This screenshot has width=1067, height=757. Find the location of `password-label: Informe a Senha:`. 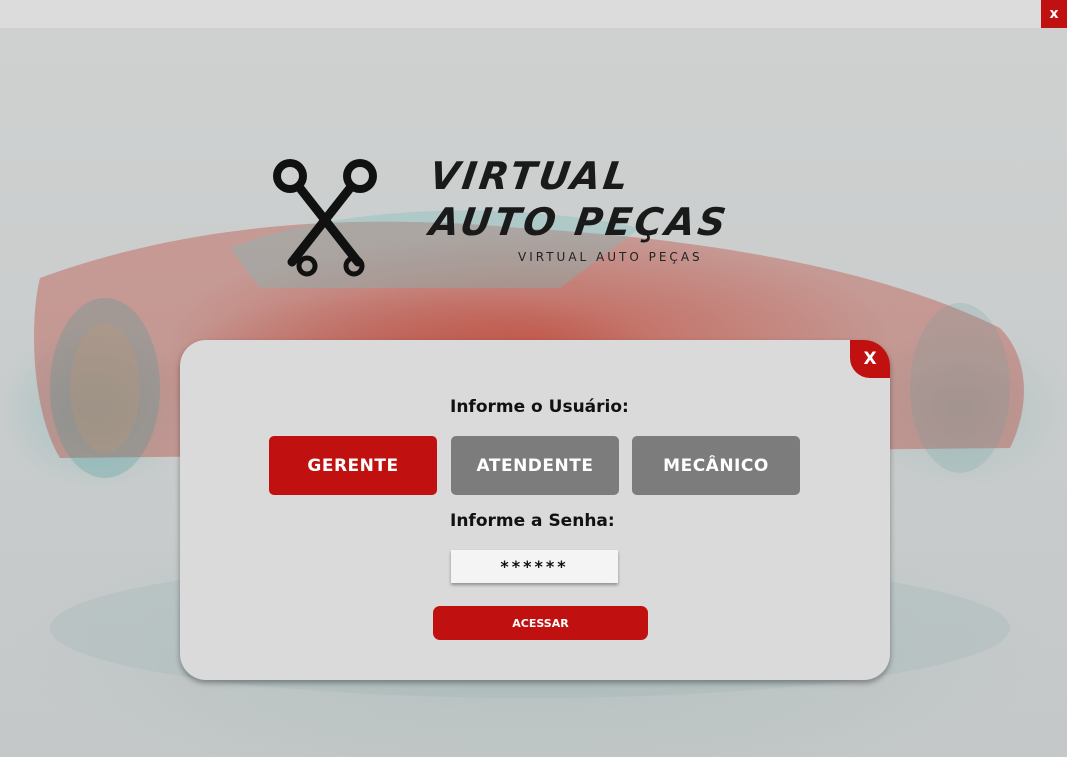

password-label: Informe a Senha: is located at coordinates (532, 521).